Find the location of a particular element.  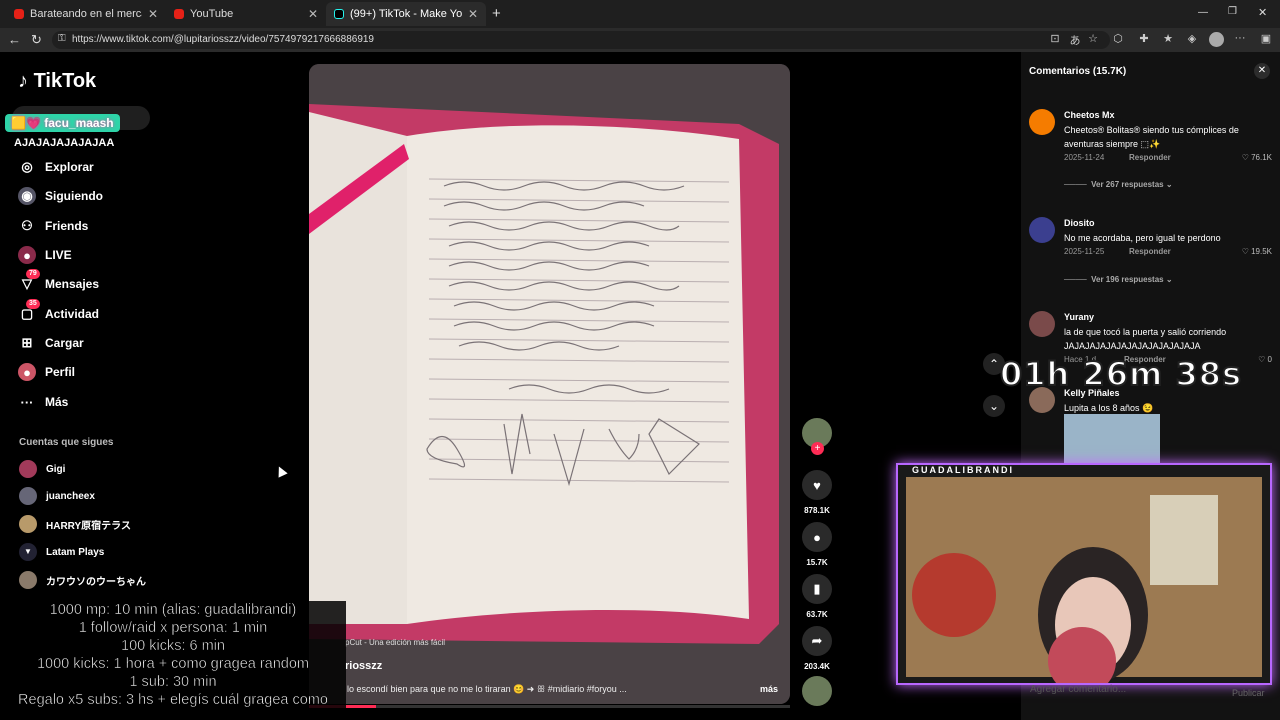

save-count: 63.7K is located at coordinates (817, 614).